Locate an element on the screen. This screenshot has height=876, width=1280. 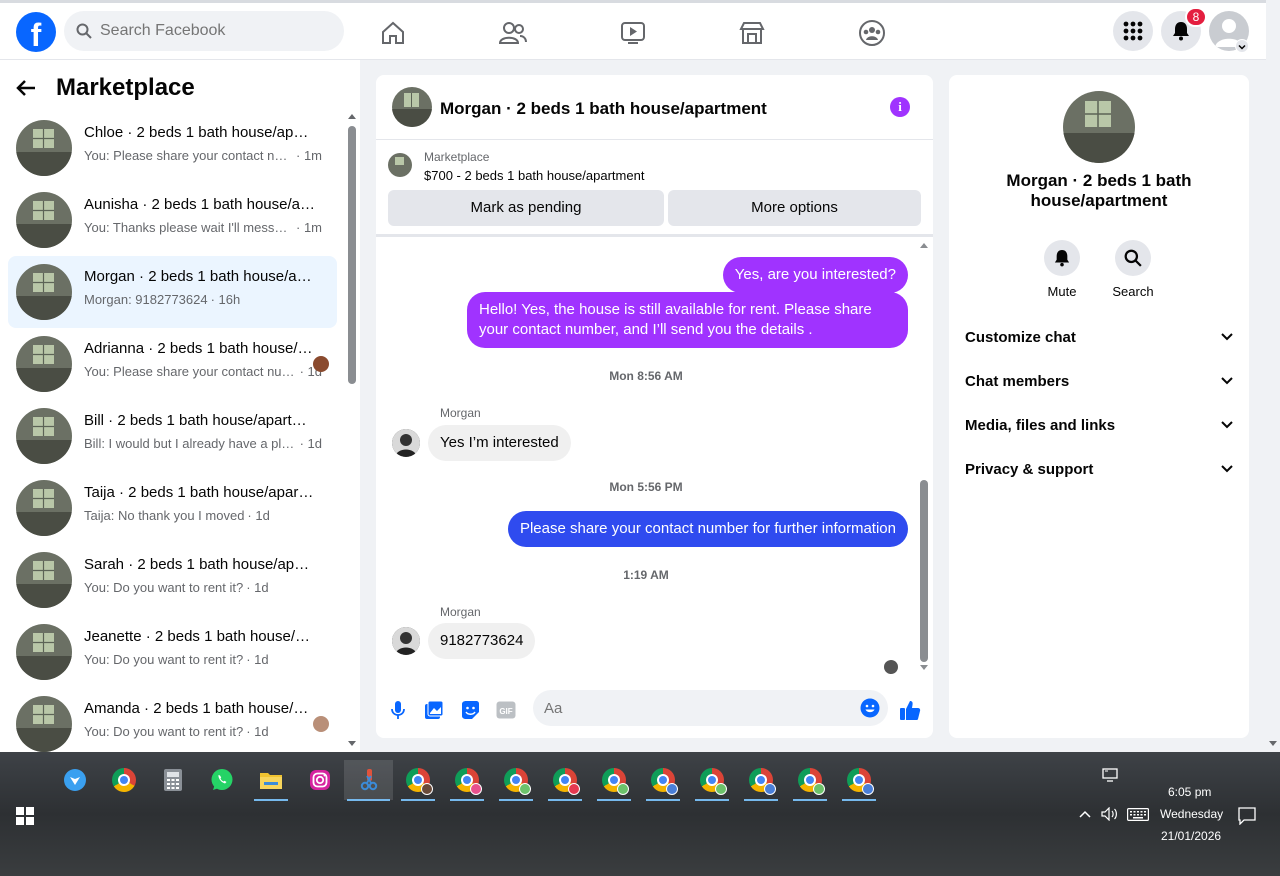
taskbar-app-widget is located at coordinates (75, 780).